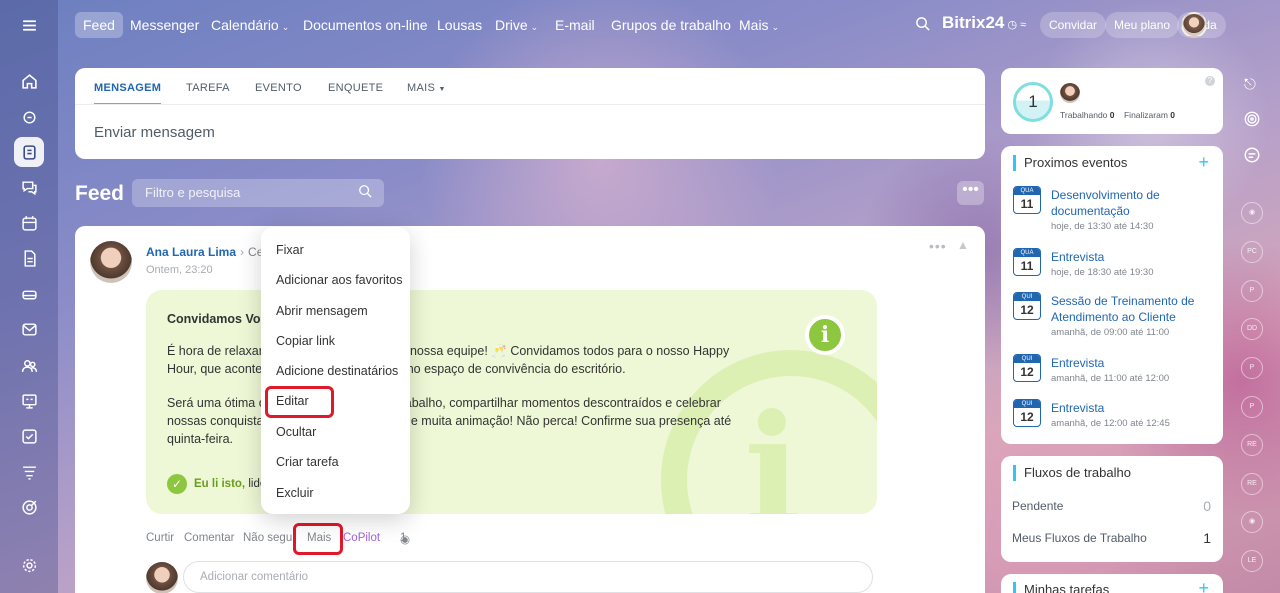 The width and height of the screenshot is (1280, 593). Describe the element at coordinates (759, 25) in the screenshot. I see `nav-more: Mais ⌄` at that location.